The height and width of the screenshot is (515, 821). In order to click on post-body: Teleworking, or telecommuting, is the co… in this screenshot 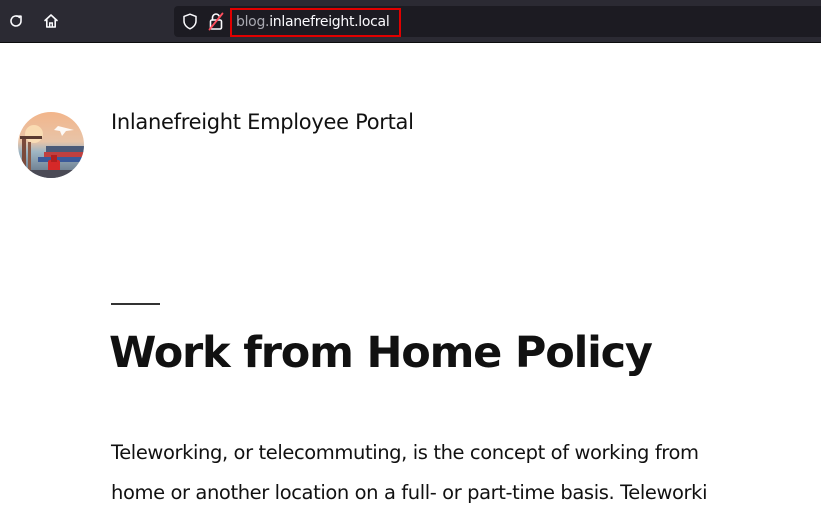, I will do `click(461, 472)`.